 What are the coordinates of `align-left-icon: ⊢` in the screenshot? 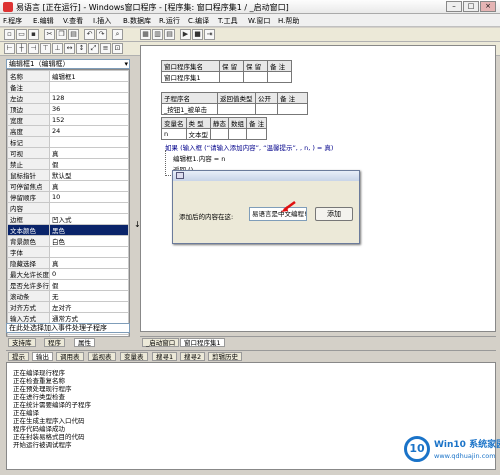 It's located at (9, 48).